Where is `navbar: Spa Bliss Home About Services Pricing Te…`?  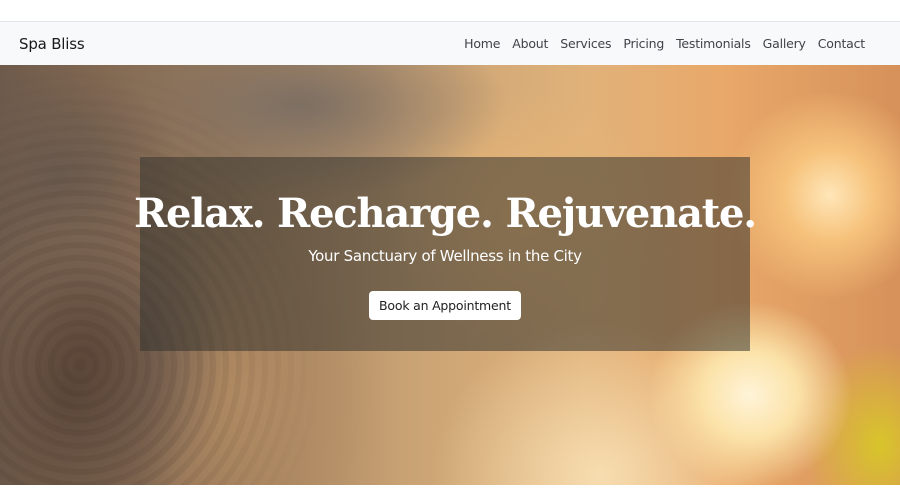 navbar: Spa Bliss Home About Services Pricing Te… is located at coordinates (450, 43).